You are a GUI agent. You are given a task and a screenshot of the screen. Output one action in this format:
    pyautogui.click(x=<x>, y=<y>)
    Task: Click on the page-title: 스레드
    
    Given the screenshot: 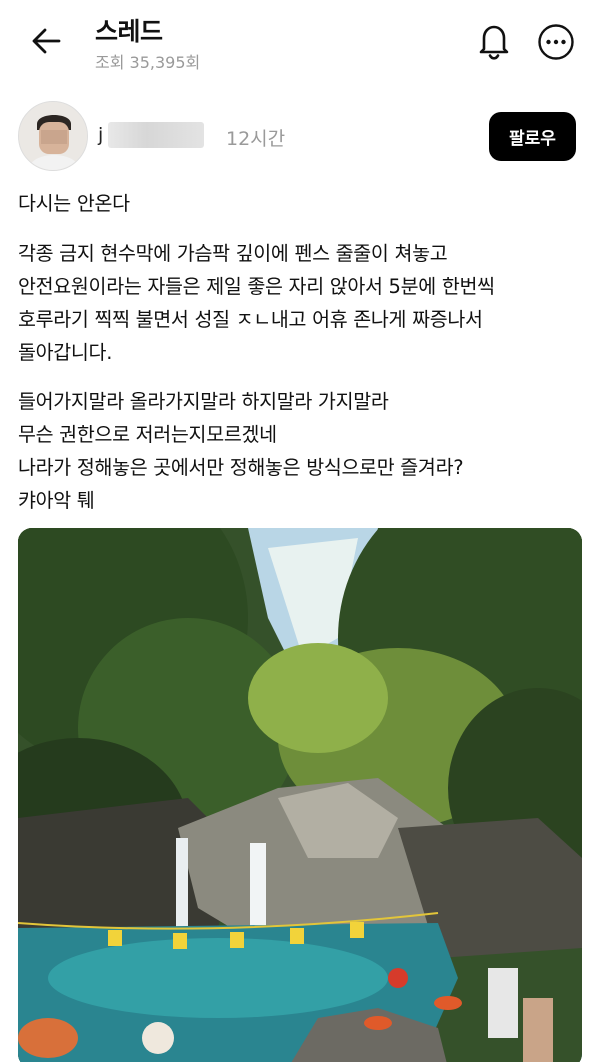 What is the action you would take?
    pyautogui.click(x=129, y=31)
    